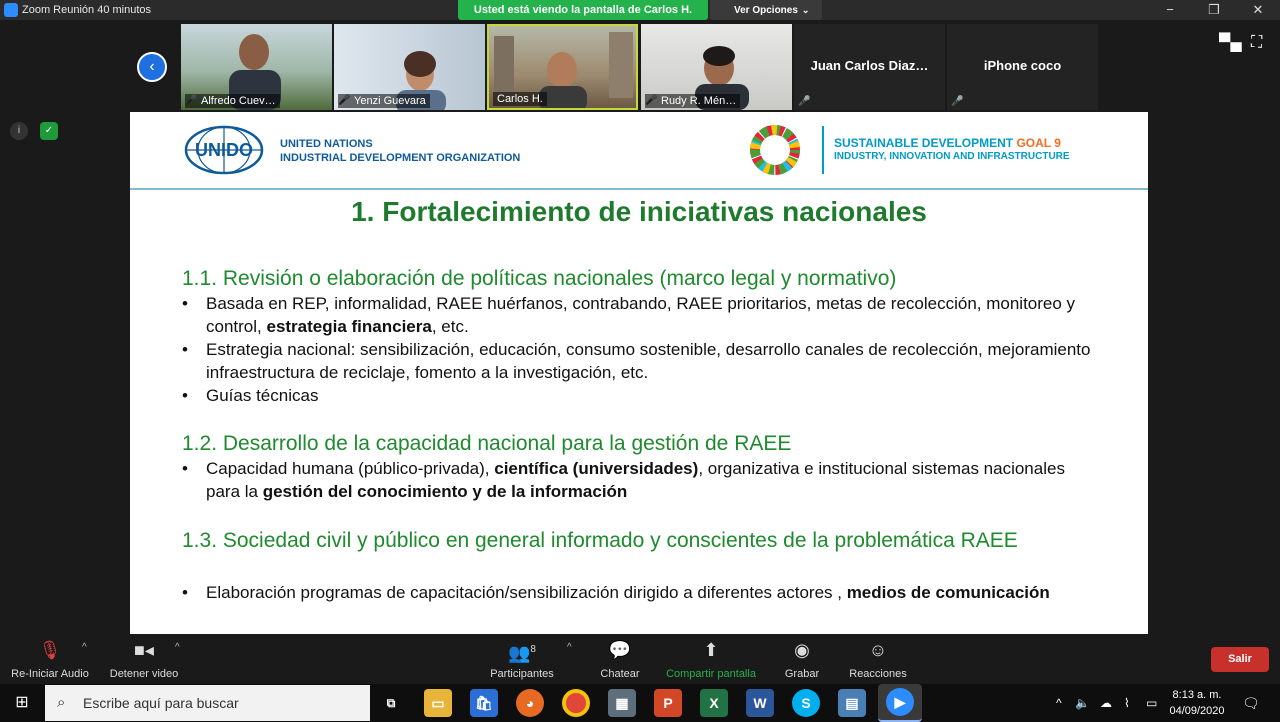 The height and width of the screenshot is (722, 1280). I want to click on battery-icon: ▭, so click(1151, 703).